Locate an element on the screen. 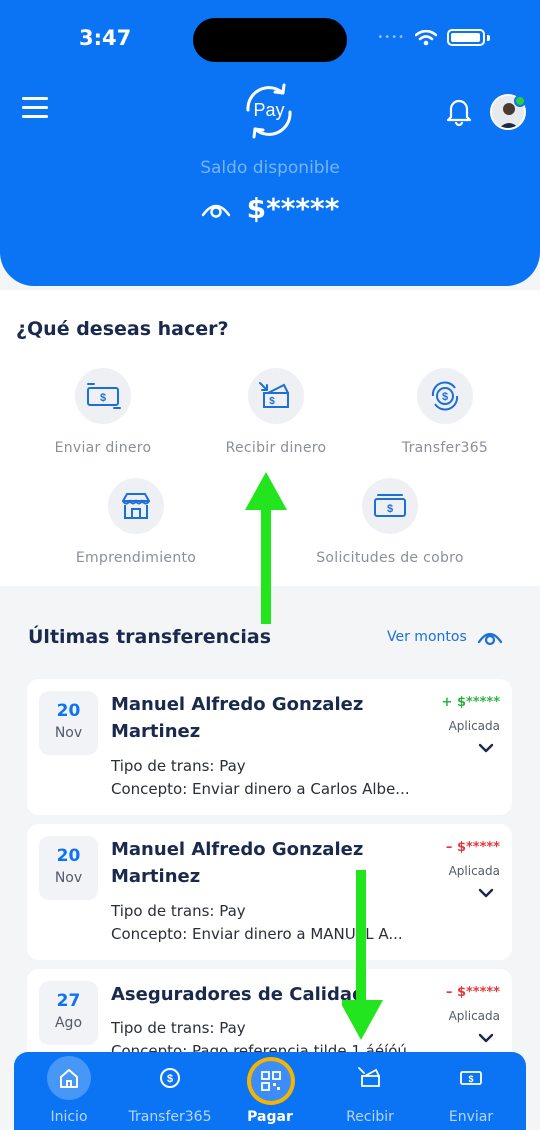  annotation-arrow-down-icon is located at coordinates (362, 955).